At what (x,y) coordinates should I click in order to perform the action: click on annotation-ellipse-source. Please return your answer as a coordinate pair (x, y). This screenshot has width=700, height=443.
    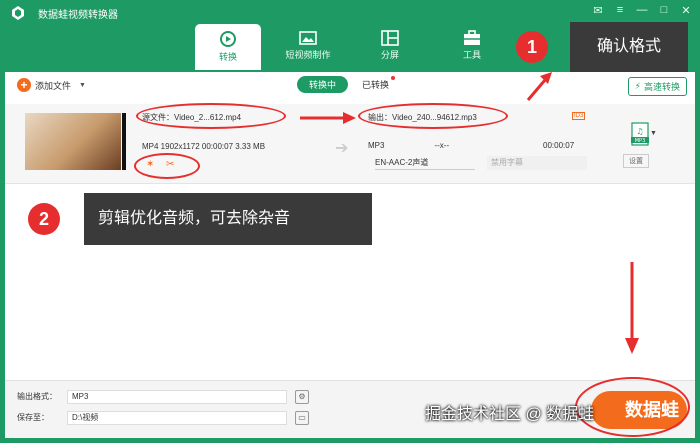
    Looking at the image, I should click on (211, 116).